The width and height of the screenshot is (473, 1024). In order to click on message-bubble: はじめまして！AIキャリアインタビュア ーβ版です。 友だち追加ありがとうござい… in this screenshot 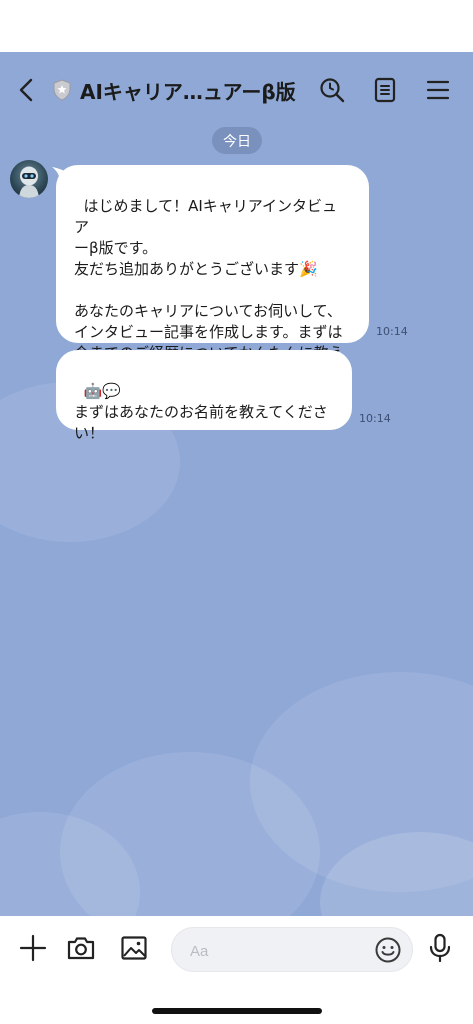, I will do `click(212, 274)`.